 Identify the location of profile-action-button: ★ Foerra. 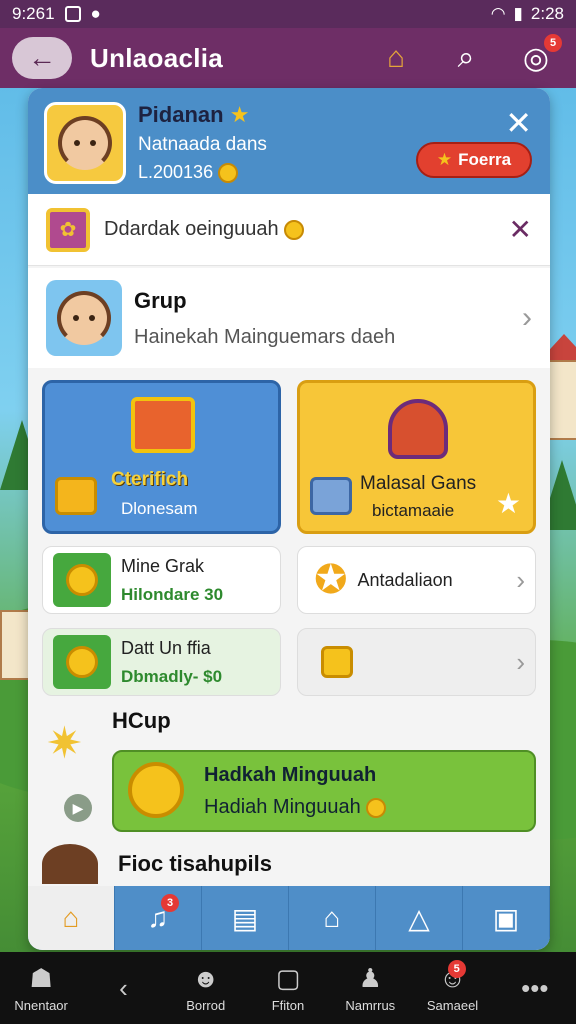
(474, 160).